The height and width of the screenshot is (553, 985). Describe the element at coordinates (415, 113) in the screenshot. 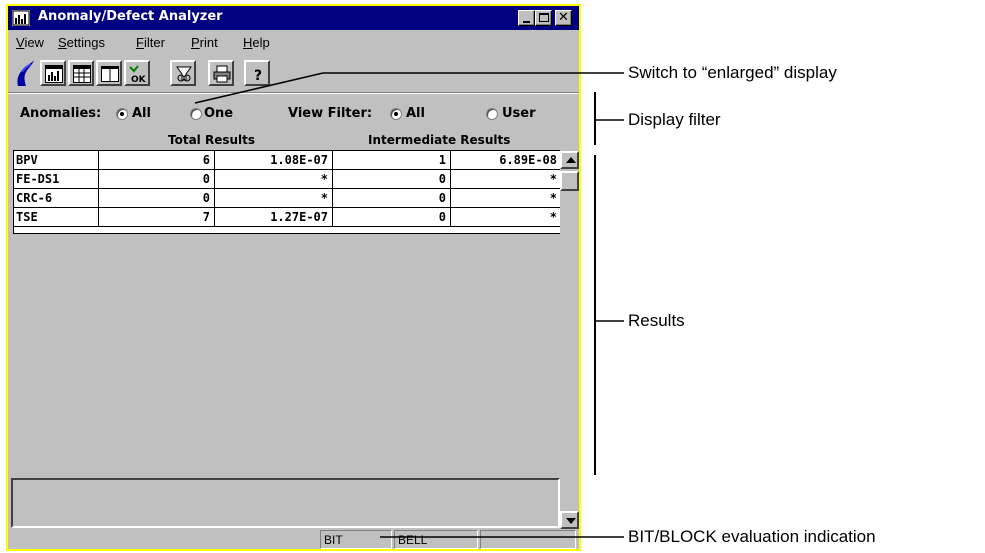

I see `view-filter-all-label: All` at that location.